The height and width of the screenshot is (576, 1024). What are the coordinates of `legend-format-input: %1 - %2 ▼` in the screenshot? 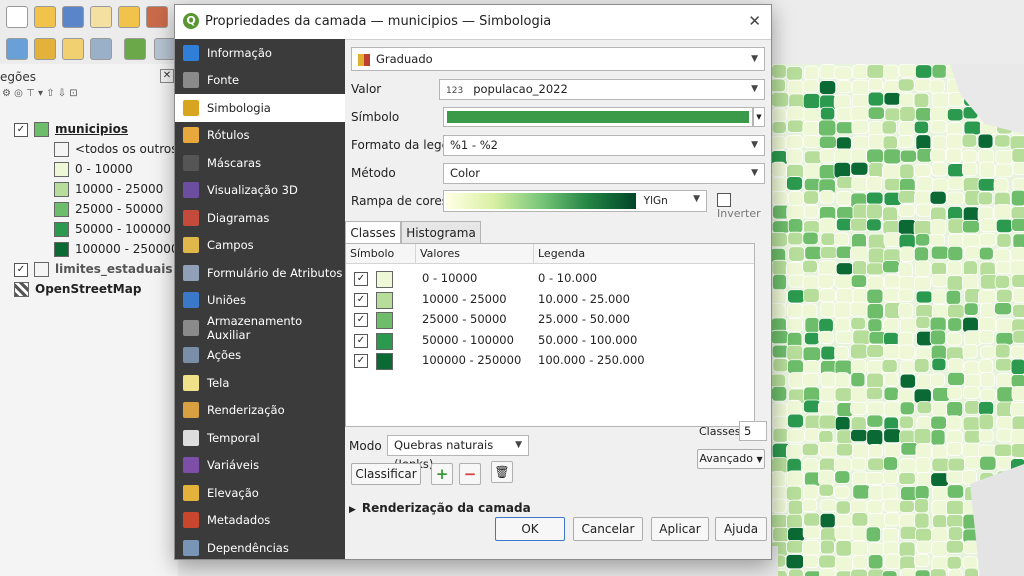 It's located at (604, 145).